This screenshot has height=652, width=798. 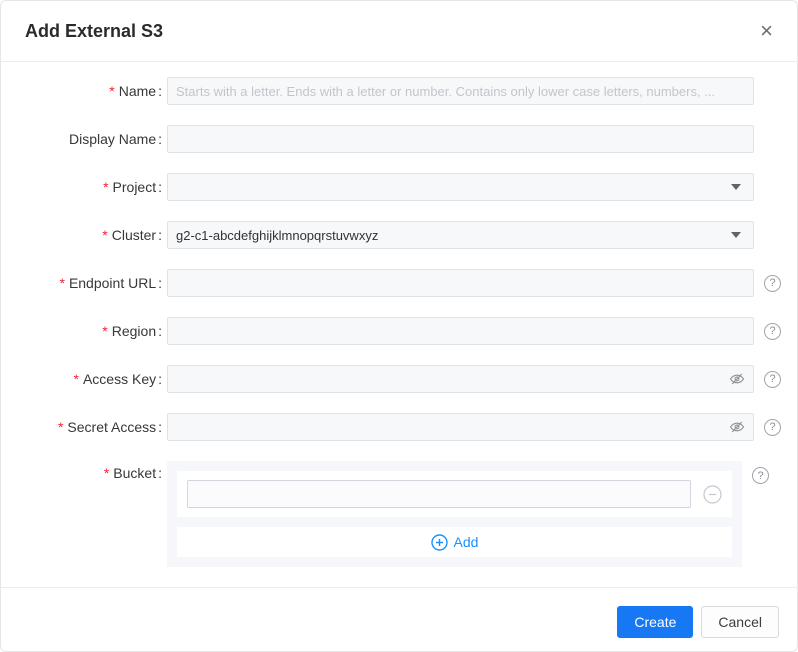 What do you see at coordinates (84, 379) in the screenshot?
I see `access-key-label: * Access Key` at bounding box center [84, 379].